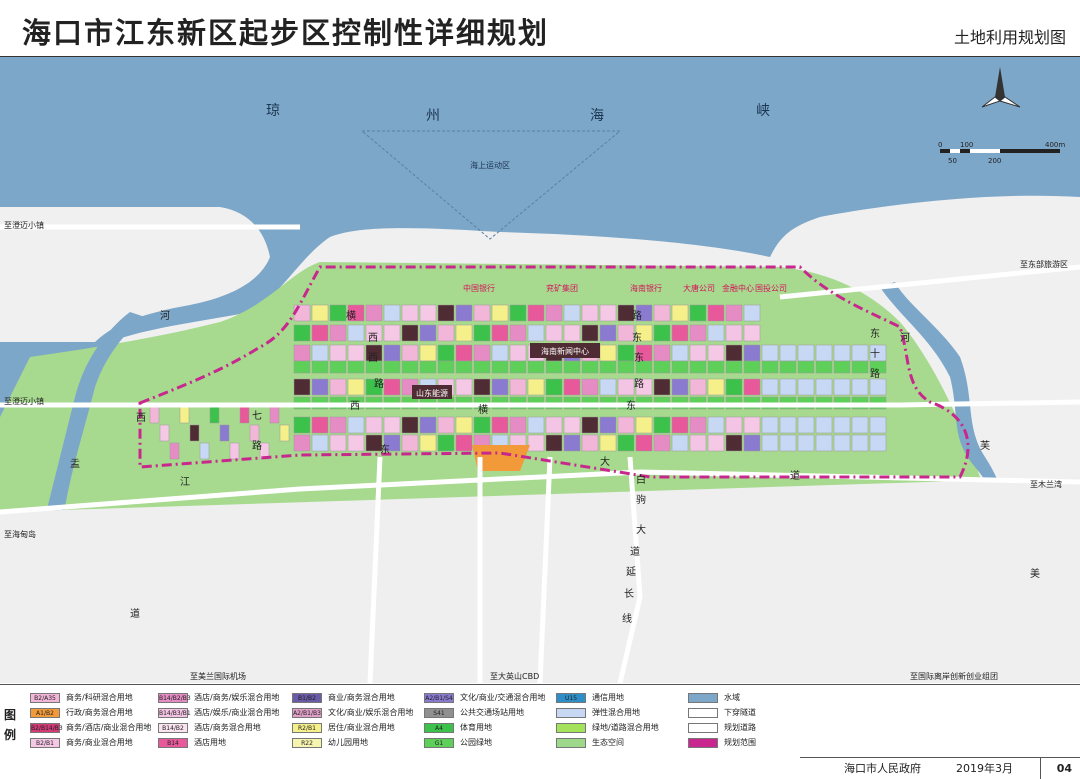  I want to click on dest-innovation: 至国际离岸创新创业组团, so click(954, 676).